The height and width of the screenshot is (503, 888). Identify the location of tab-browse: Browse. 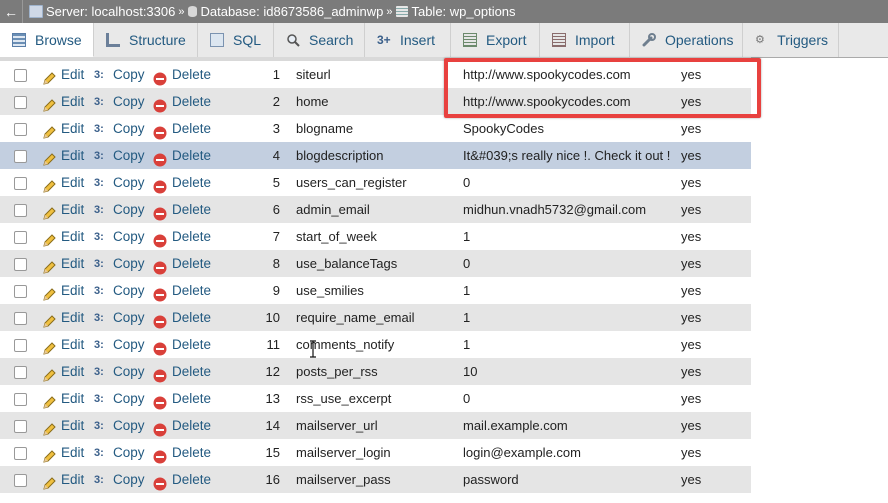
(47, 40).